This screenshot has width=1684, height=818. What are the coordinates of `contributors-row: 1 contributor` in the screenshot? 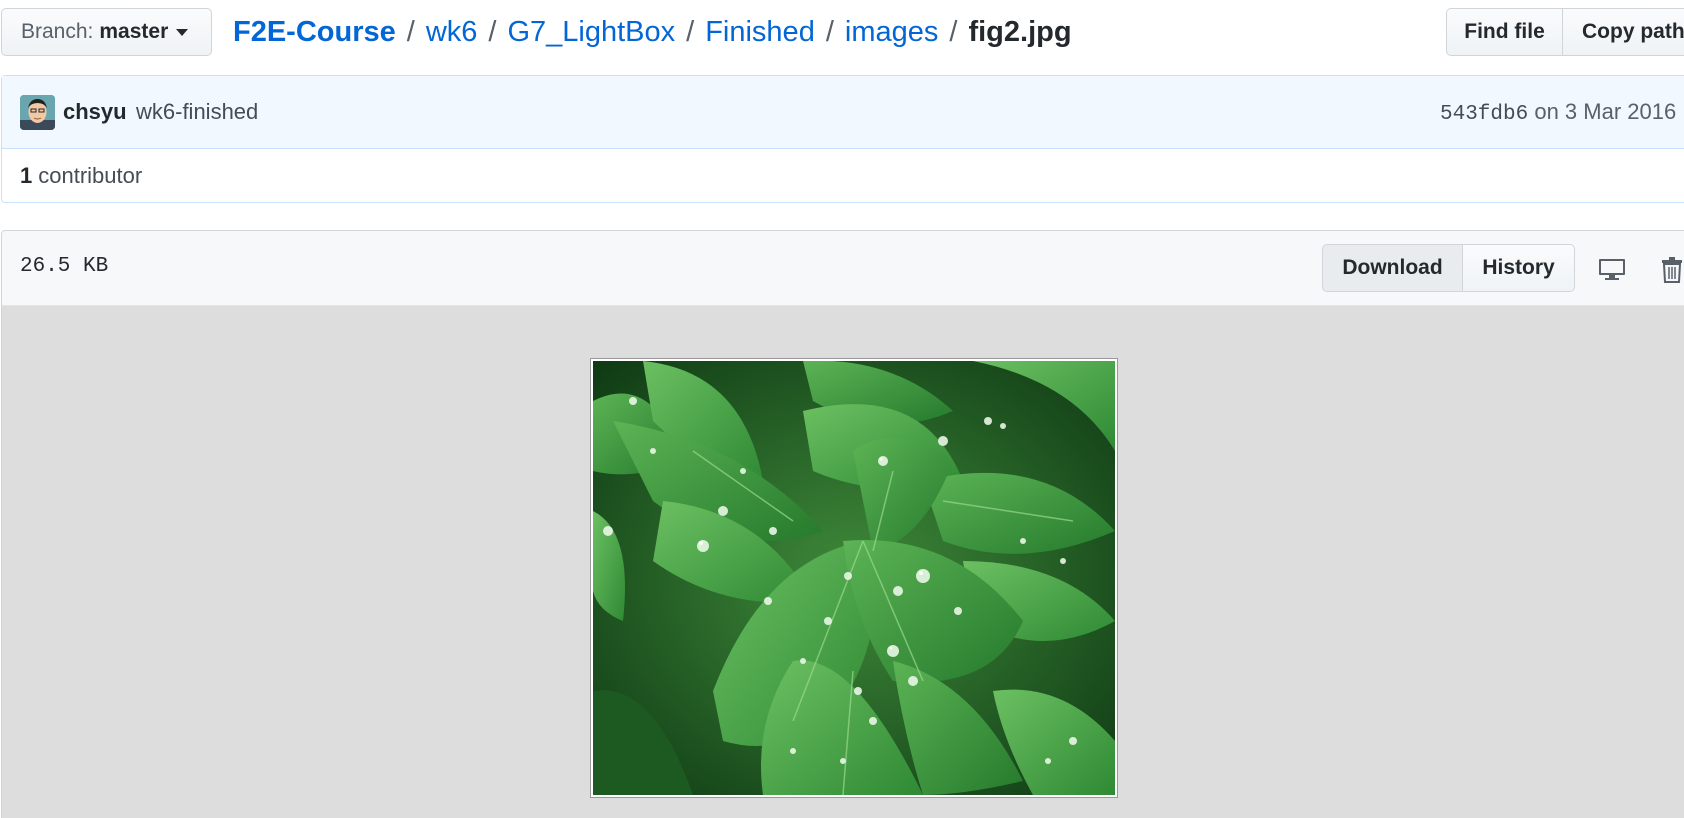 It's located at (843, 175).